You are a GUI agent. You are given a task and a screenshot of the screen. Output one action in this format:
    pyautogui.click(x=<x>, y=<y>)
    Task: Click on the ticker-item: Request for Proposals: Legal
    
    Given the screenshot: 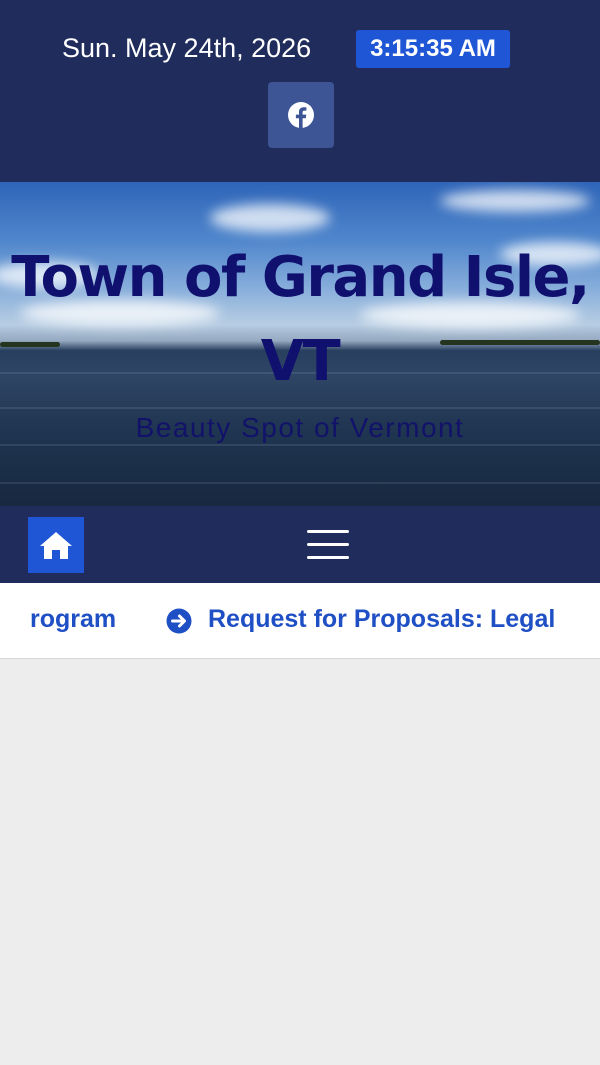 What is the action you would take?
    pyautogui.click(x=381, y=619)
    